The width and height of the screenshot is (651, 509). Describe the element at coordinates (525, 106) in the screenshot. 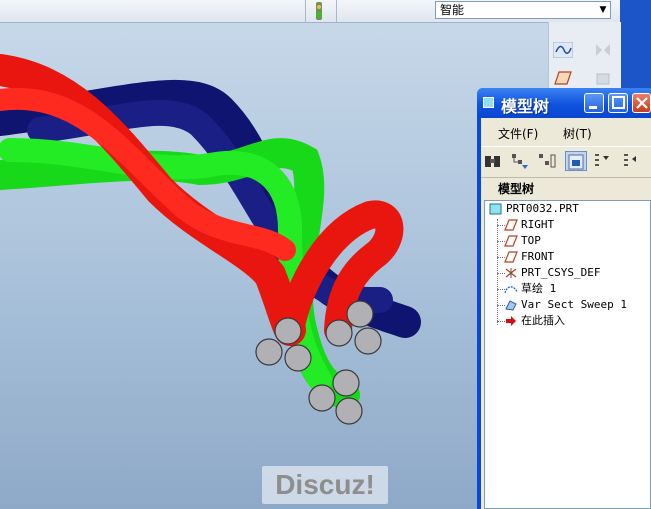

I see `model-tree-title: 模型树` at that location.